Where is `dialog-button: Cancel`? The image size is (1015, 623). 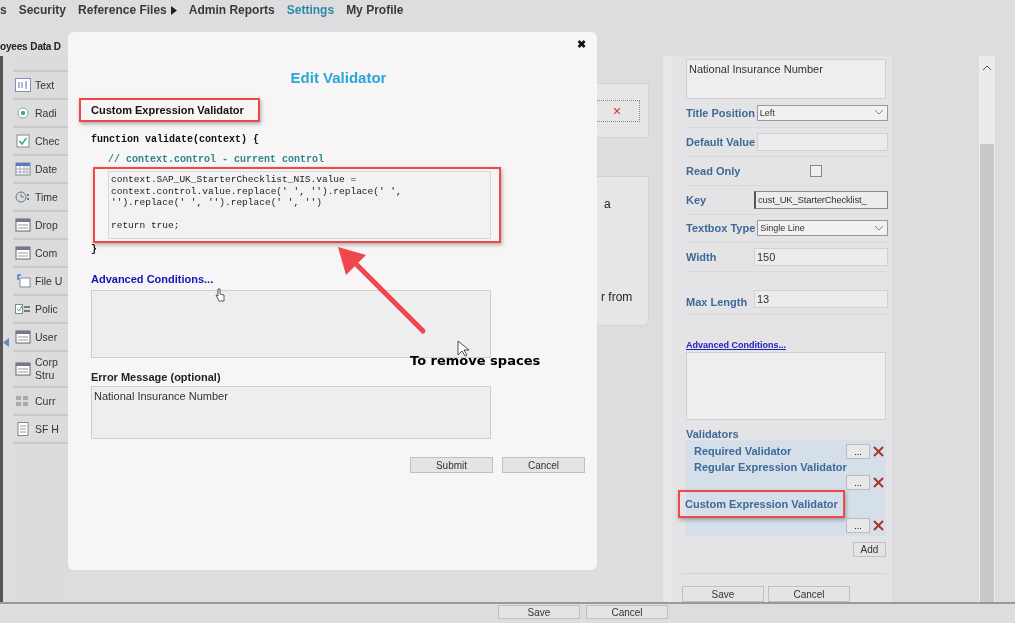 dialog-button: Cancel is located at coordinates (543, 465).